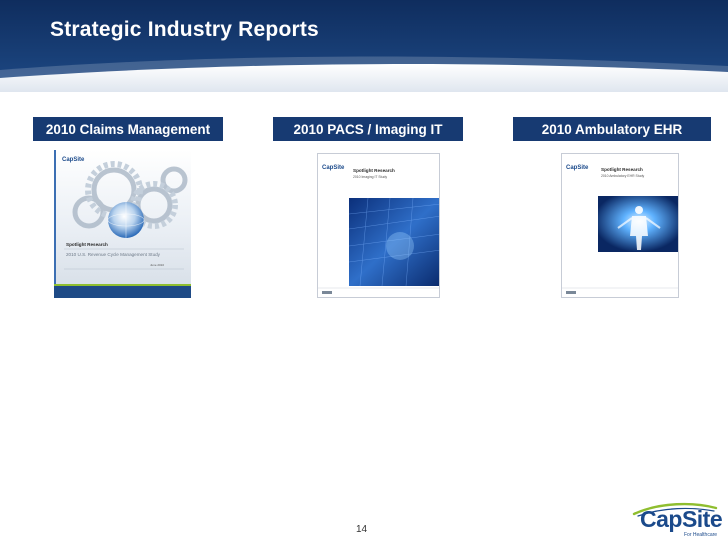 The width and height of the screenshot is (728, 546). I want to click on column-label-ehr: 2010 Ambulatory EHR, so click(612, 129).